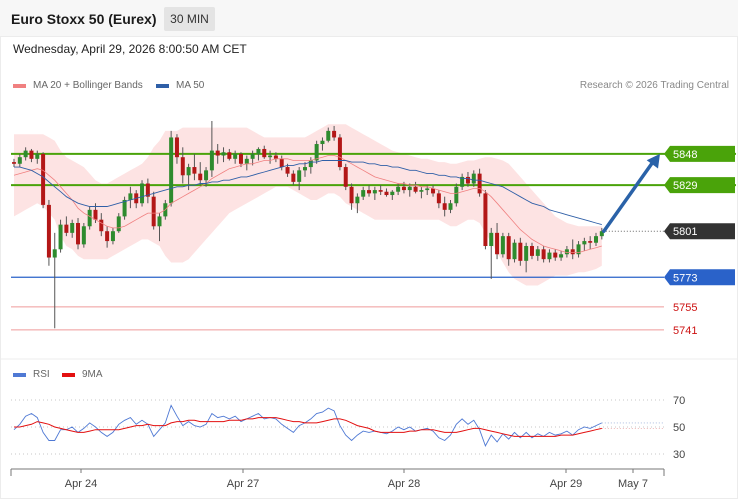  Describe the element at coordinates (685, 331) in the screenshot. I see `level-label-5741: 5741` at that location.